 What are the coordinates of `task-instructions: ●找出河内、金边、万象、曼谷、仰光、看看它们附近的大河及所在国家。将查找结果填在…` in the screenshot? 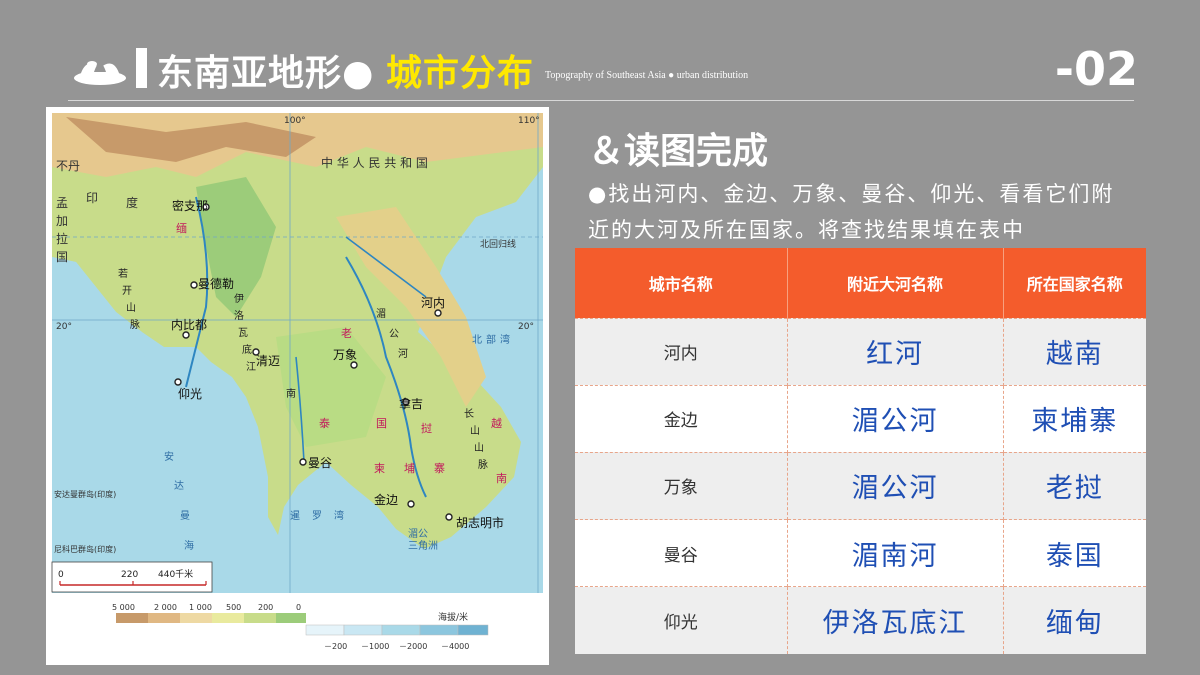 It's located at (851, 212).